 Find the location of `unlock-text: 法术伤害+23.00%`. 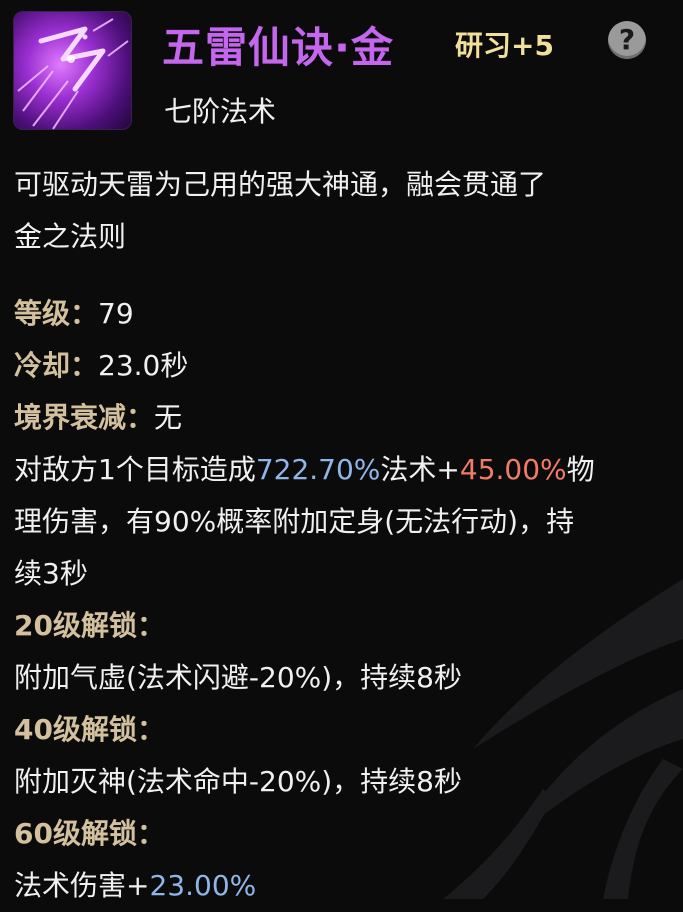

unlock-text: 法术伤害+23.00% is located at coordinates (344, 886).